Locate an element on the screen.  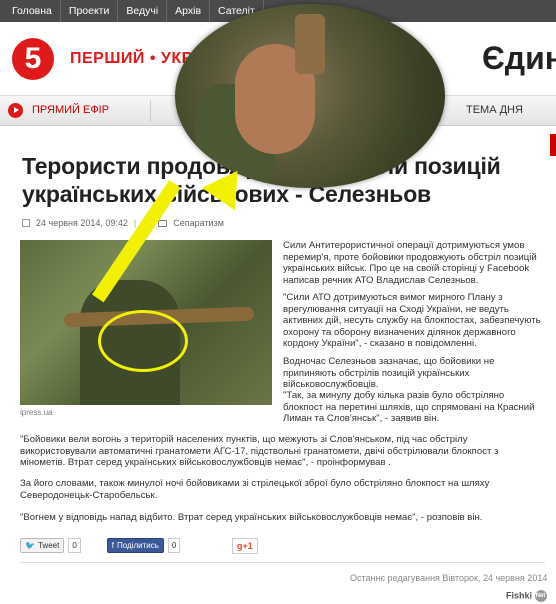
facebook-share-button: f Поділитись is located at coordinates (135, 545).